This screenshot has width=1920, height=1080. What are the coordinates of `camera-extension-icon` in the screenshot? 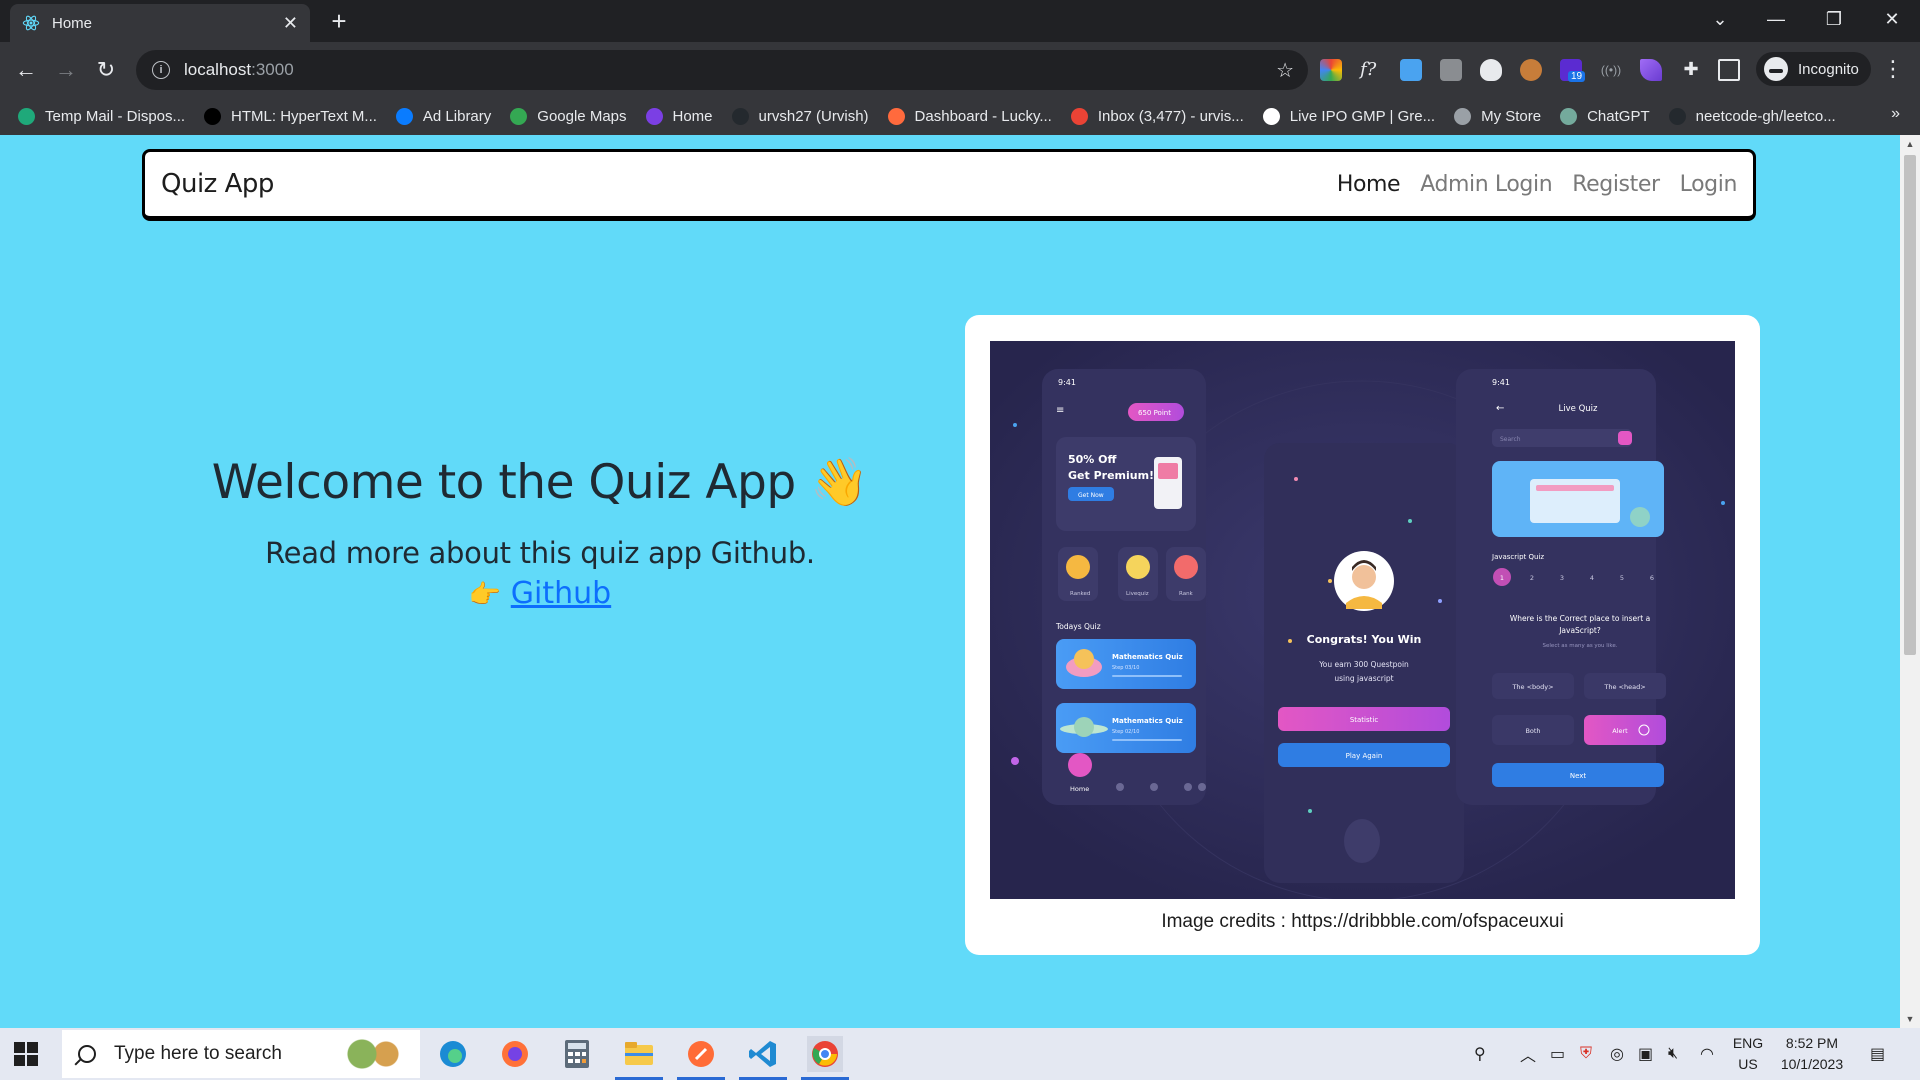 It's located at (1451, 70).